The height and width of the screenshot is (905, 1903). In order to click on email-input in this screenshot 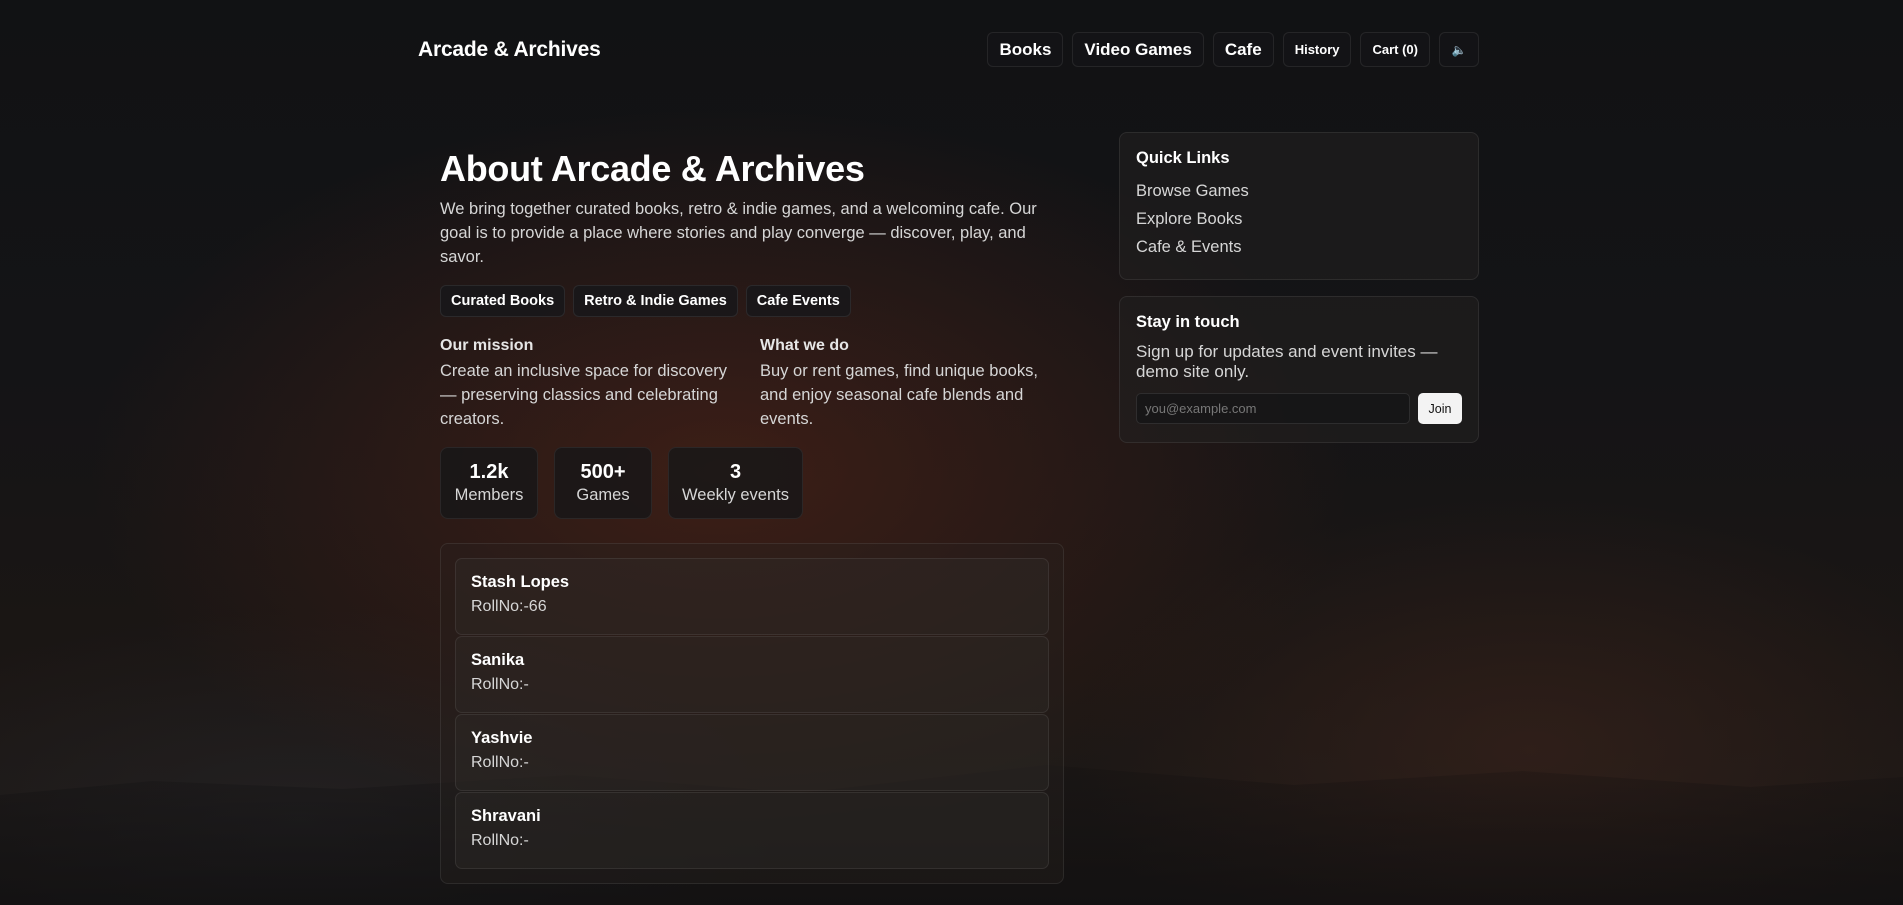, I will do `click(1273, 408)`.